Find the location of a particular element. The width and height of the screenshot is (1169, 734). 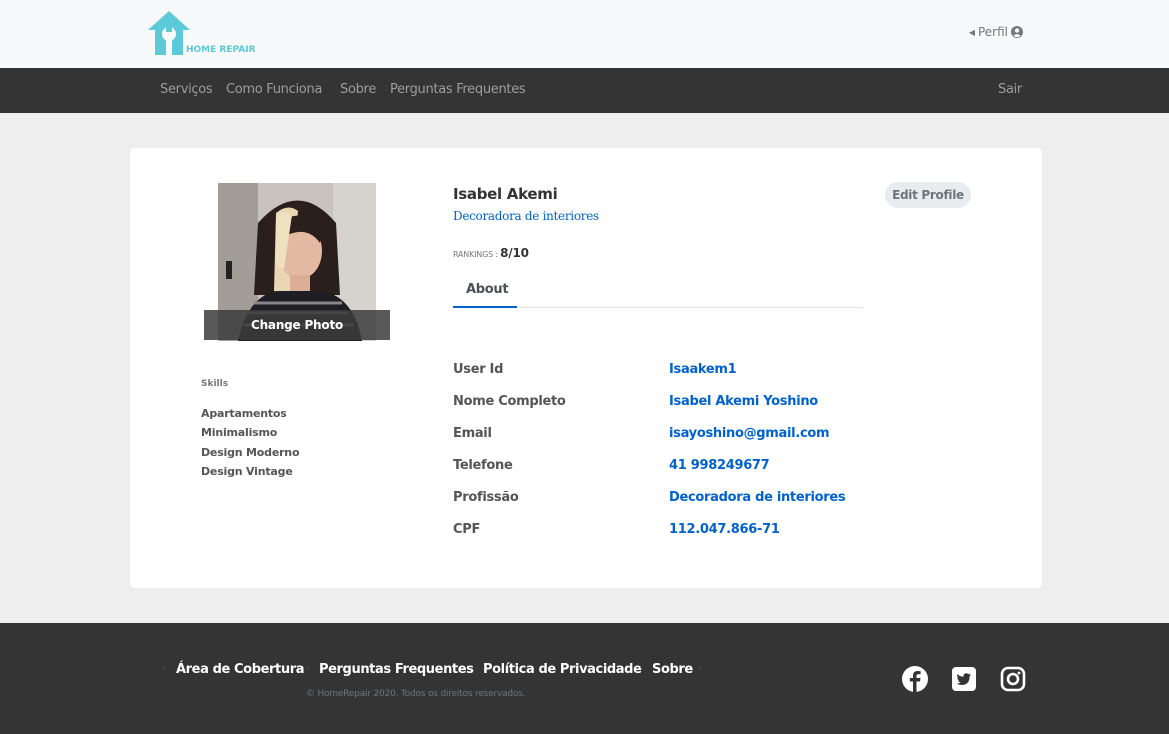

field-label-user-id: User Id is located at coordinates (478, 369).